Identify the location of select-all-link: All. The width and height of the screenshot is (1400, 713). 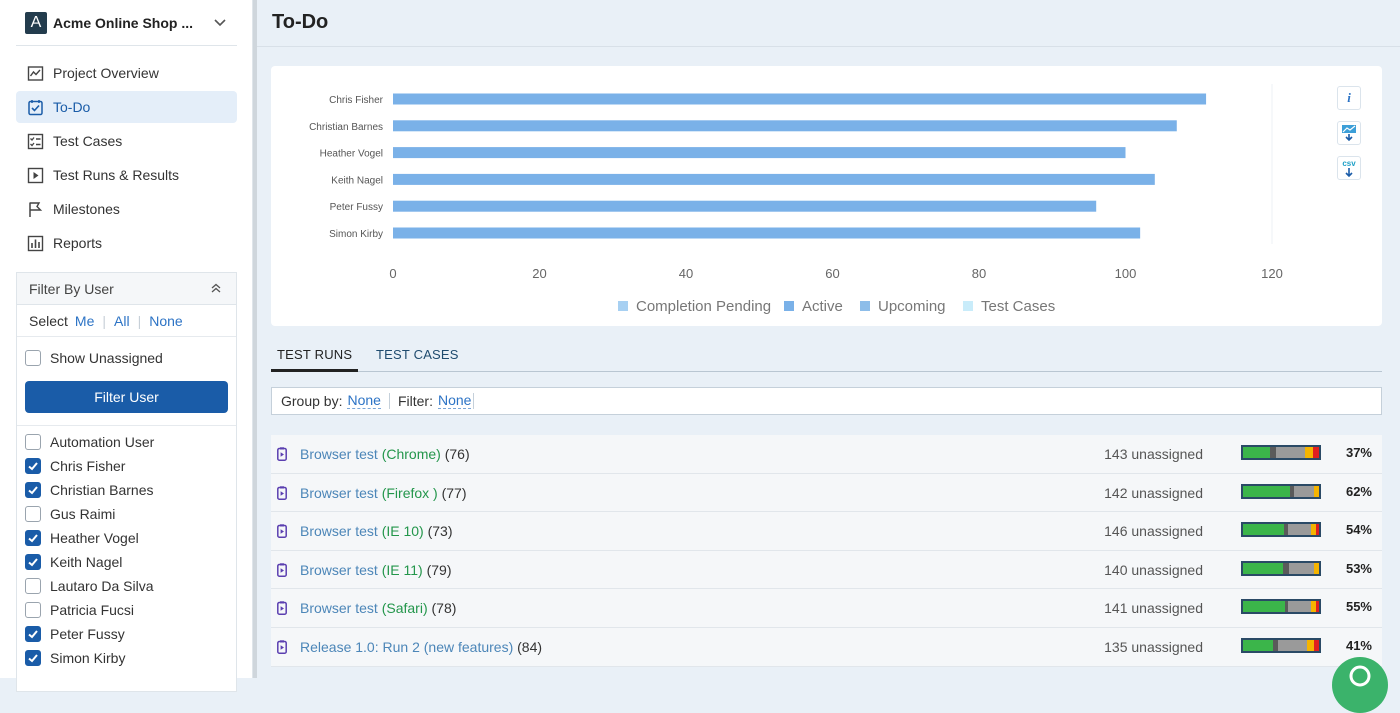
(122, 321).